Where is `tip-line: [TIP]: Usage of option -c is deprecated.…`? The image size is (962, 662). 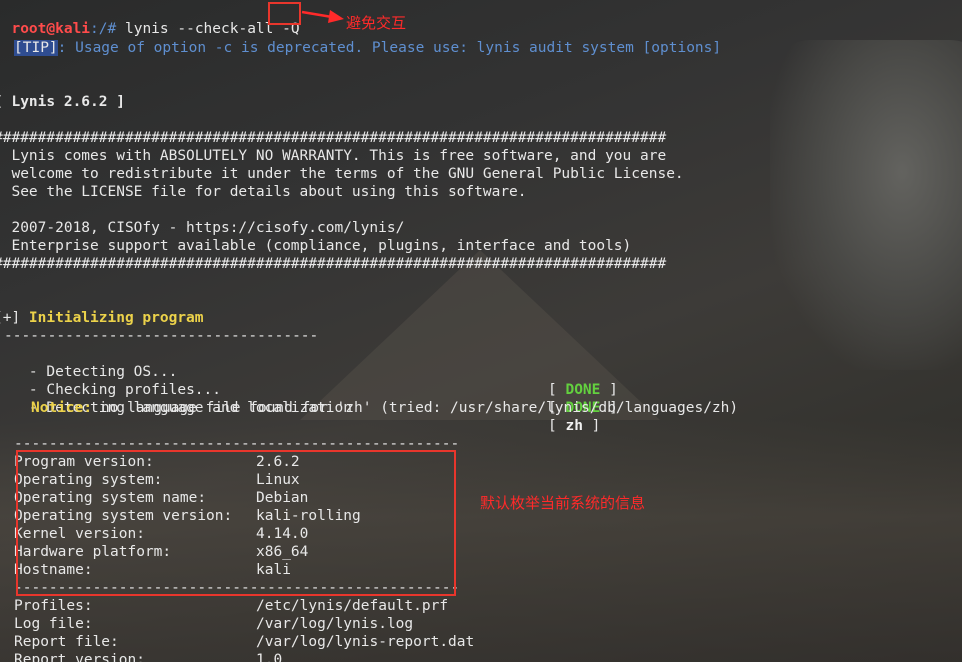
tip-line: [TIP]: Usage of option -c is deprecated.… is located at coordinates (367, 48).